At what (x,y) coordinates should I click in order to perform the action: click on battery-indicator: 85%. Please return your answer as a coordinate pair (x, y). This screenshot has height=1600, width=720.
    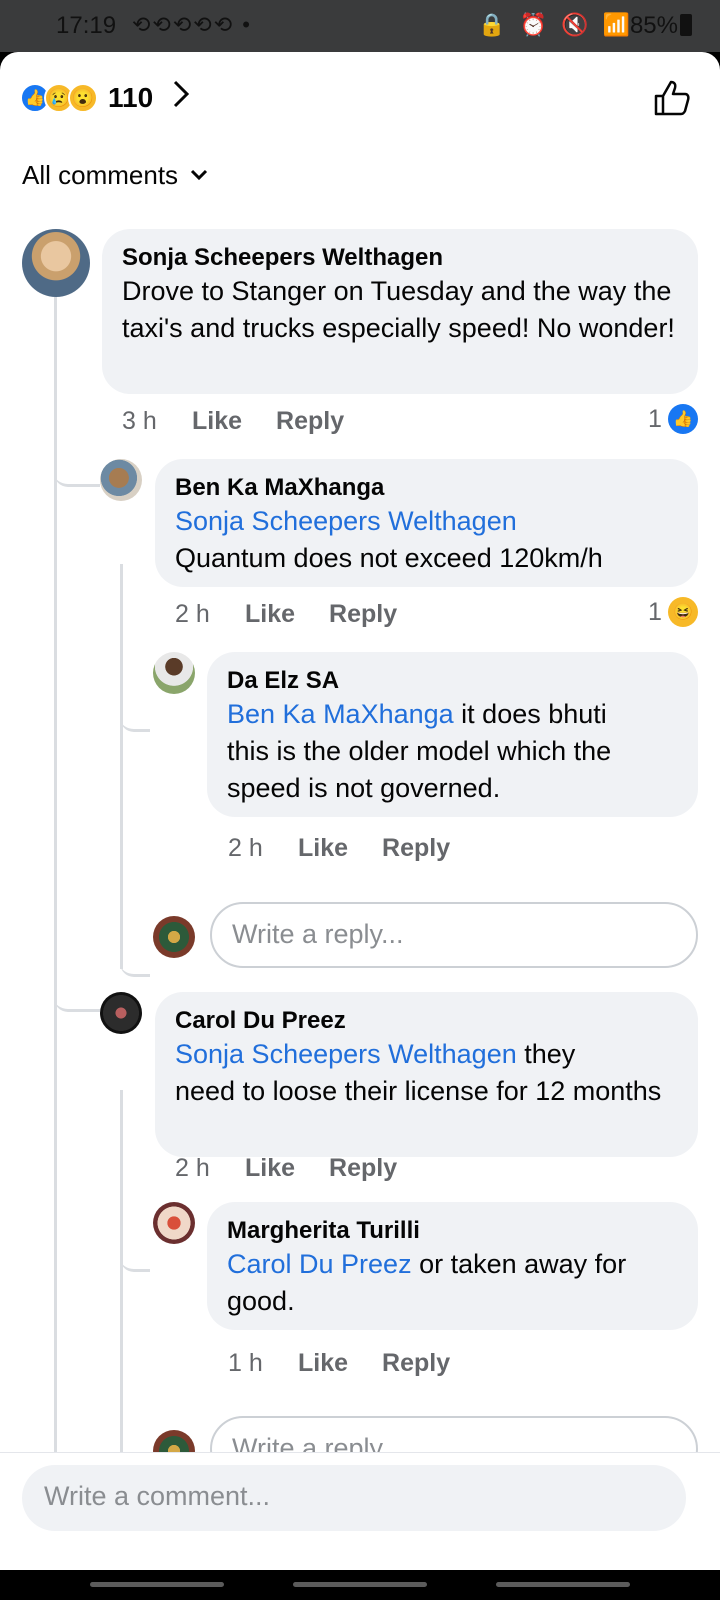
    Looking at the image, I should click on (661, 26).